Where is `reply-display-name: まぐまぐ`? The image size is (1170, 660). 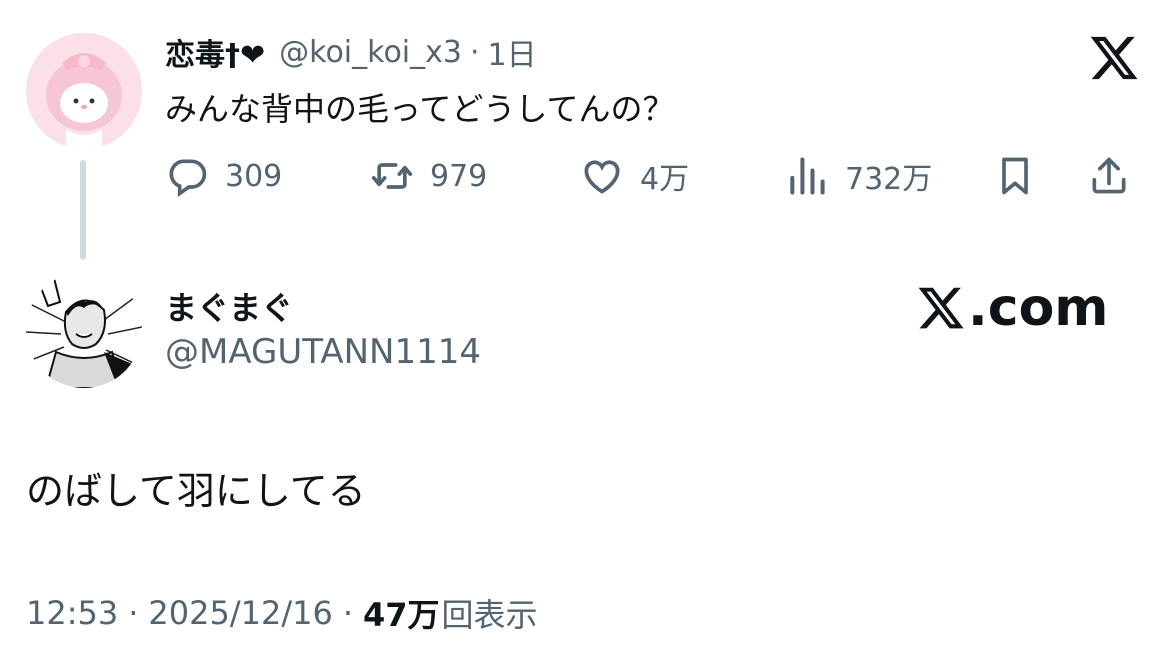 reply-display-name: まぐまぐ is located at coordinates (229, 306).